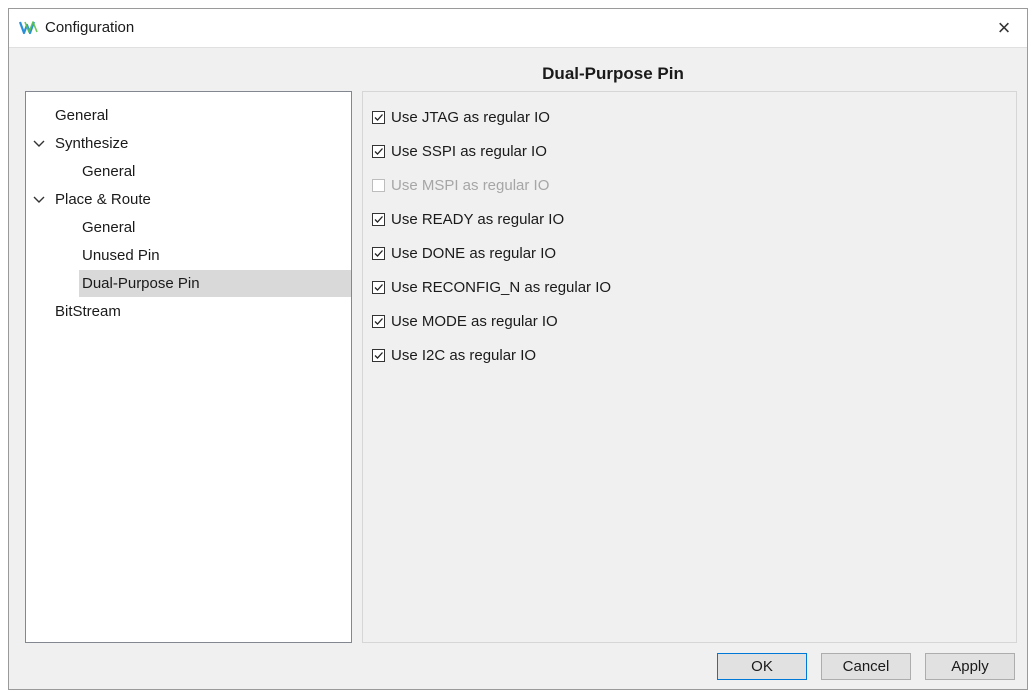 This screenshot has width=1035, height=691. Describe the element at coordinates (474, 253) in the screenshot. I see `option-label: Use DONE as regular IO` at that location.